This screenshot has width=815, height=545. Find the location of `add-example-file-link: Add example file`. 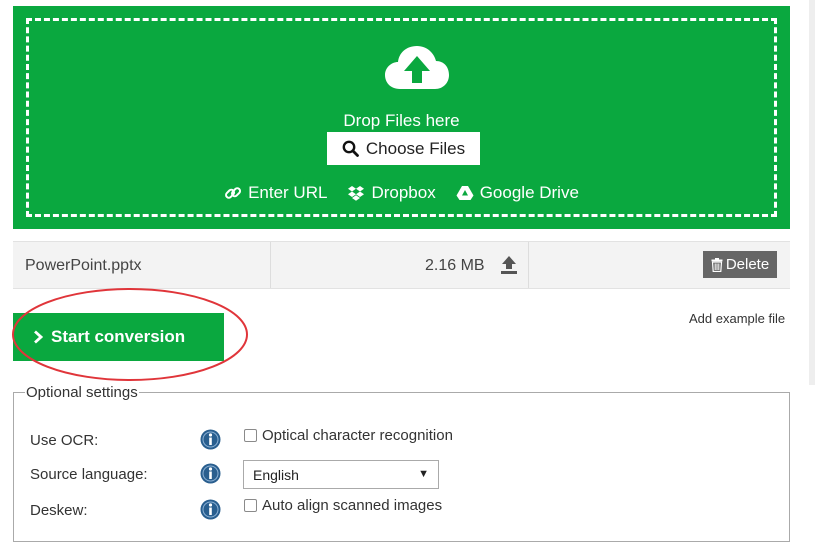

add-example-file-link: Add example file is located at coordinates (737, 318).